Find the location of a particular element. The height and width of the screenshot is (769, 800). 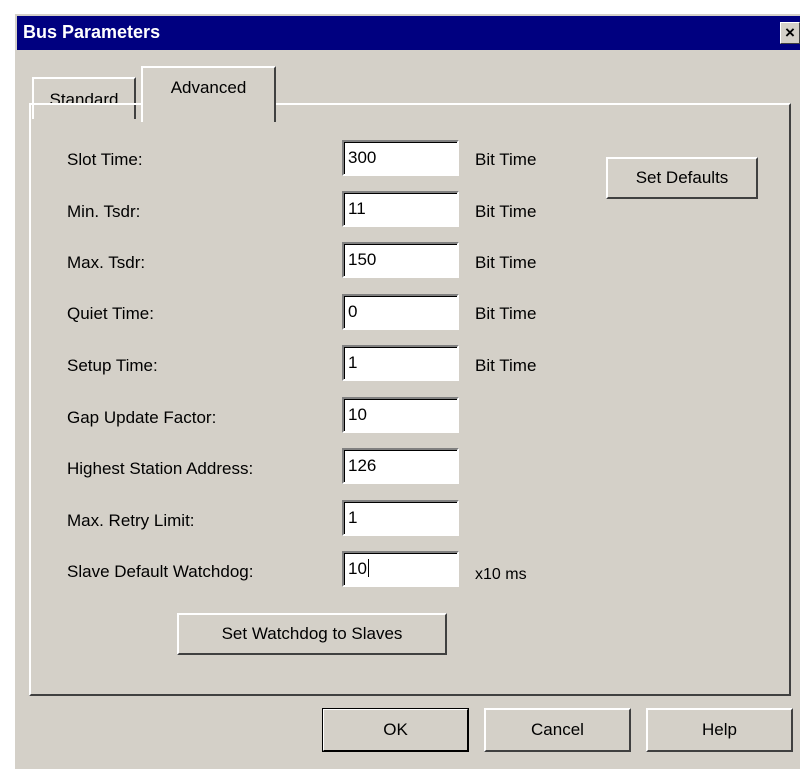

setup-time-field: 1 is located at coordinates (400, 363).